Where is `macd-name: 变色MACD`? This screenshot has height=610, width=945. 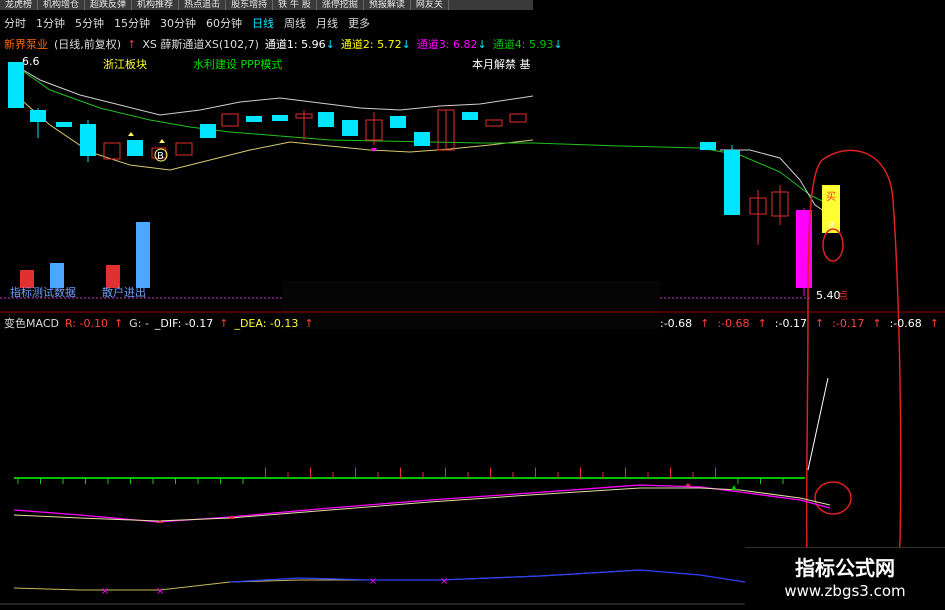
macd-name: 变色MACD is located at coordinates (31, 323).